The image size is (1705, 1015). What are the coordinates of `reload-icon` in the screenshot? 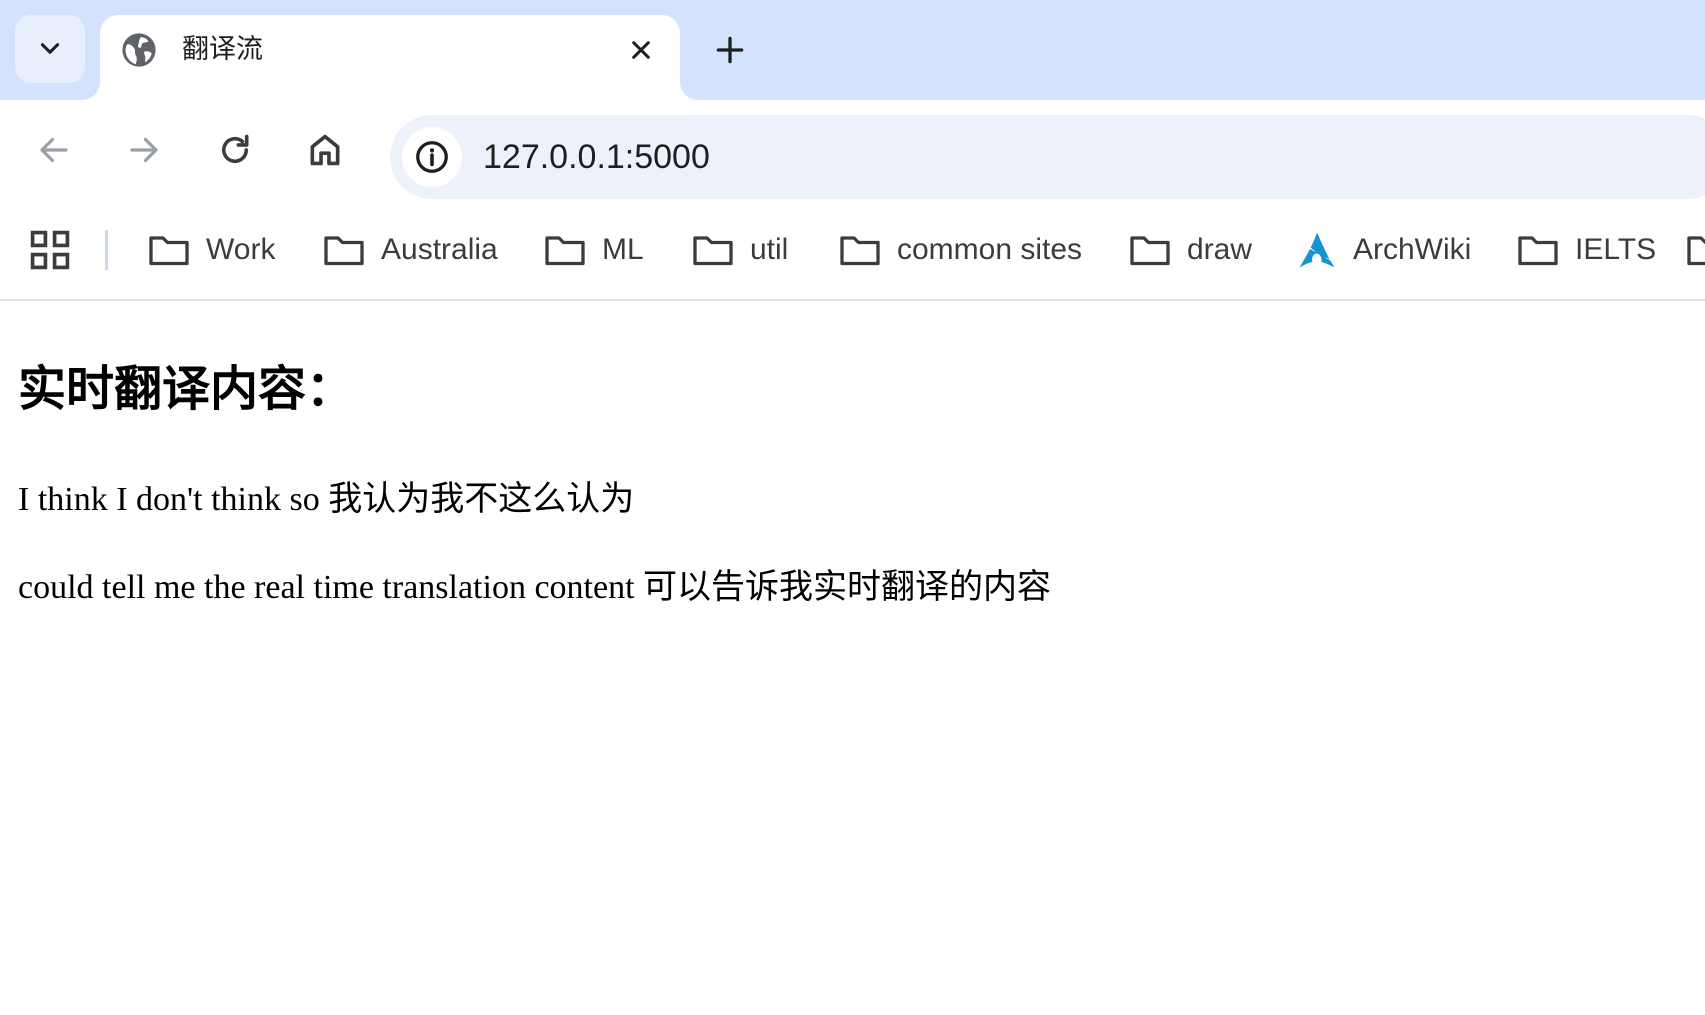 It's located at (235, 148).